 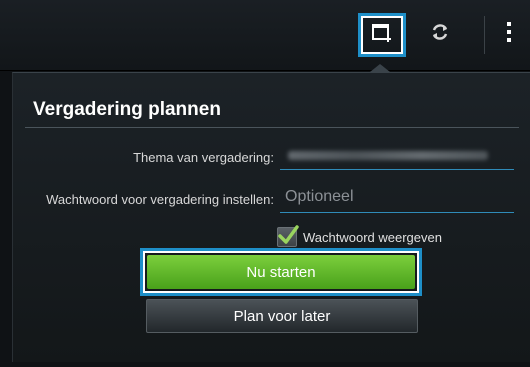 I want to click on checkmark-icon, so click(x=288, y=234).